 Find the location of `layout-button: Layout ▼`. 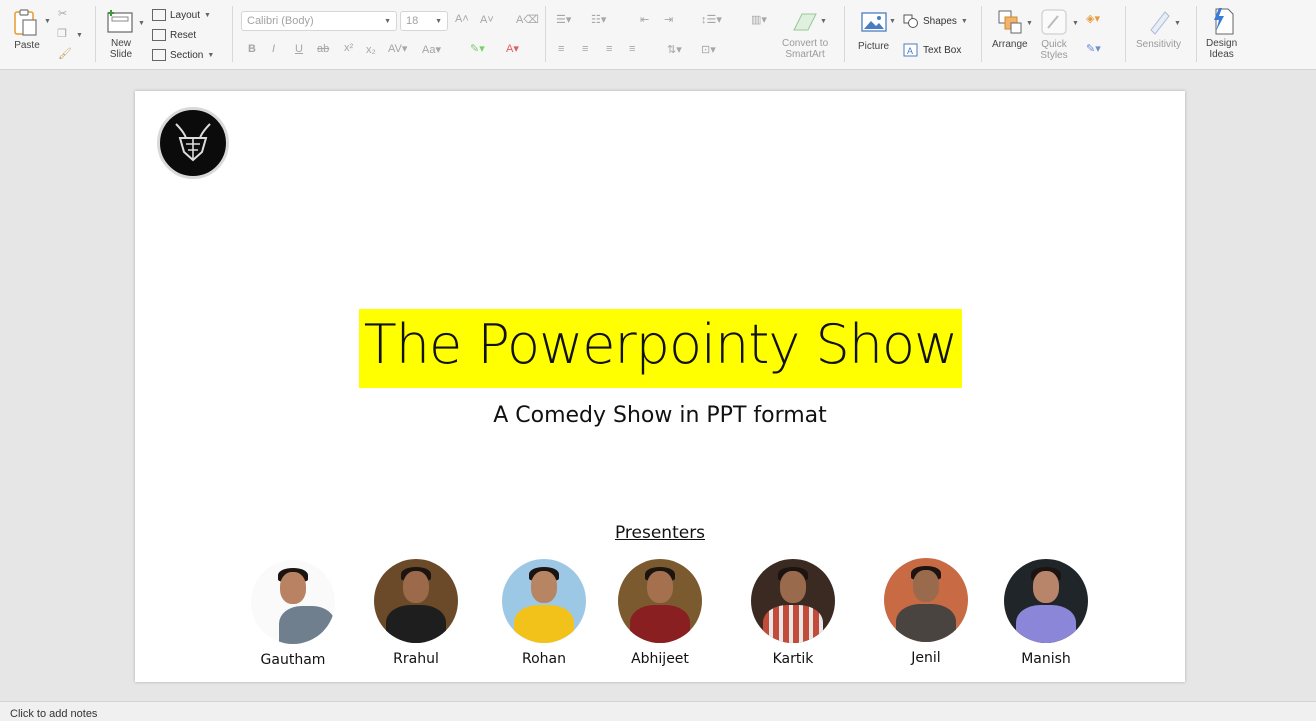

layout-button: Layout ▼ is located at coordinates (181, 15).